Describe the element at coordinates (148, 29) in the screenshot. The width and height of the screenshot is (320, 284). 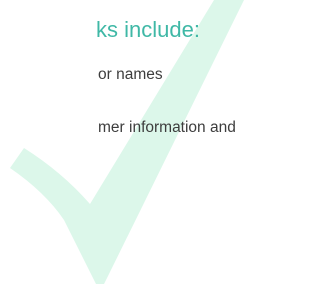
I see `section-heading: ks include:` at that location.